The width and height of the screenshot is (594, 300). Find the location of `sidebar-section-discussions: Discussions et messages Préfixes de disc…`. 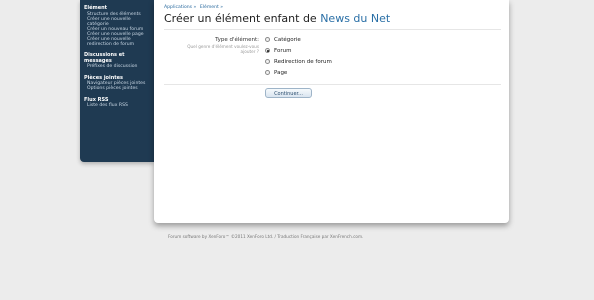

sidebar-section-discussions: Discussions et messages Préfixes de disc… is located at coordinates (117, 60).